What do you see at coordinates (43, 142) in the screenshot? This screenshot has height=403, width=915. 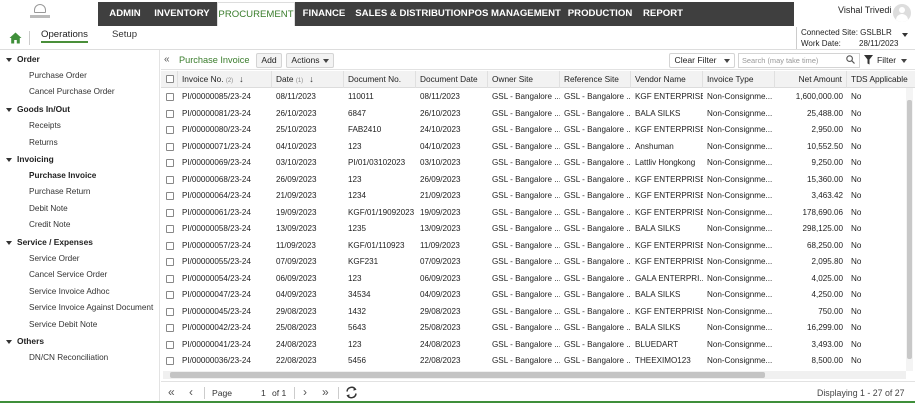 I see `sidebar-item-returns: Returns` at bounding box center [43, 142].